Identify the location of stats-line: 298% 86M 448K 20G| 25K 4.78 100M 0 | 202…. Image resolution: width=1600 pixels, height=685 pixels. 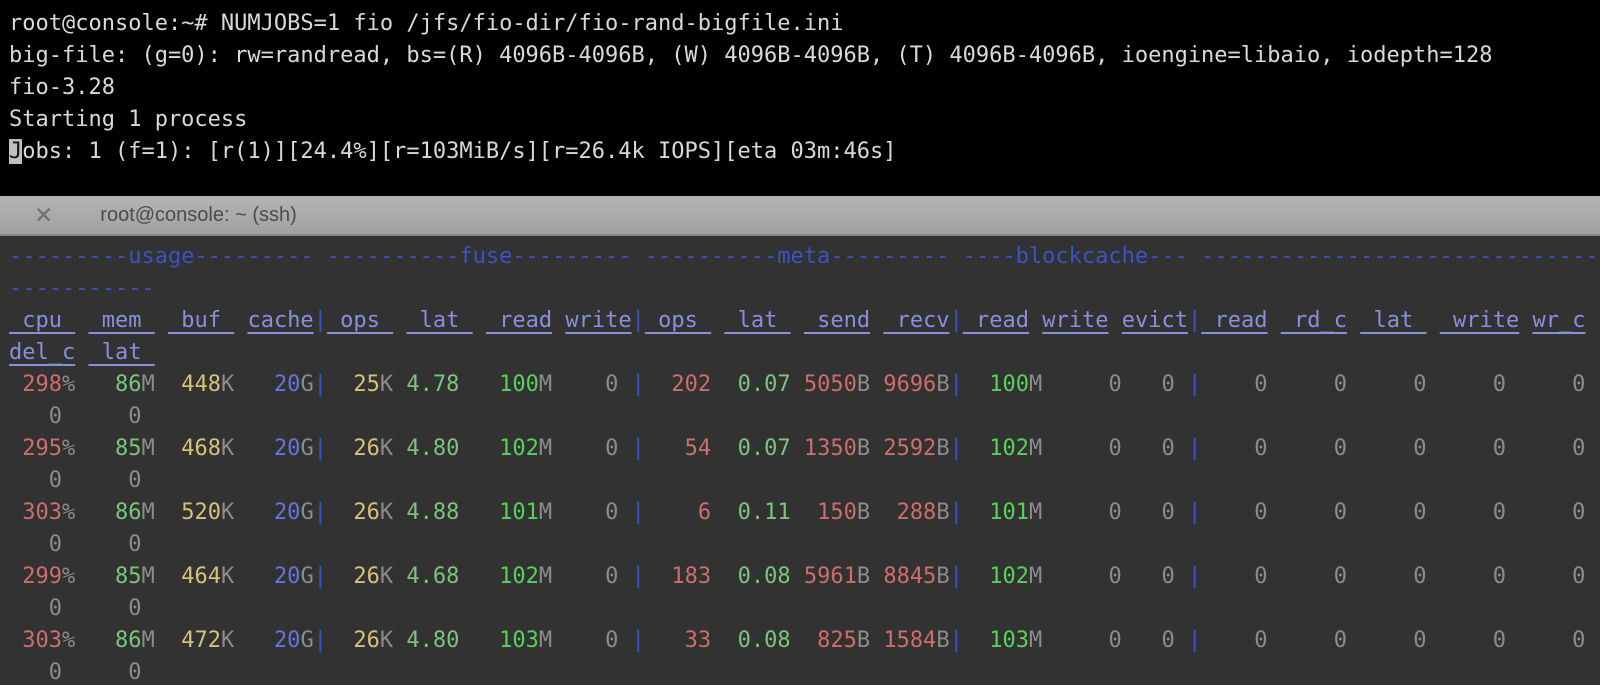
(797, 384).